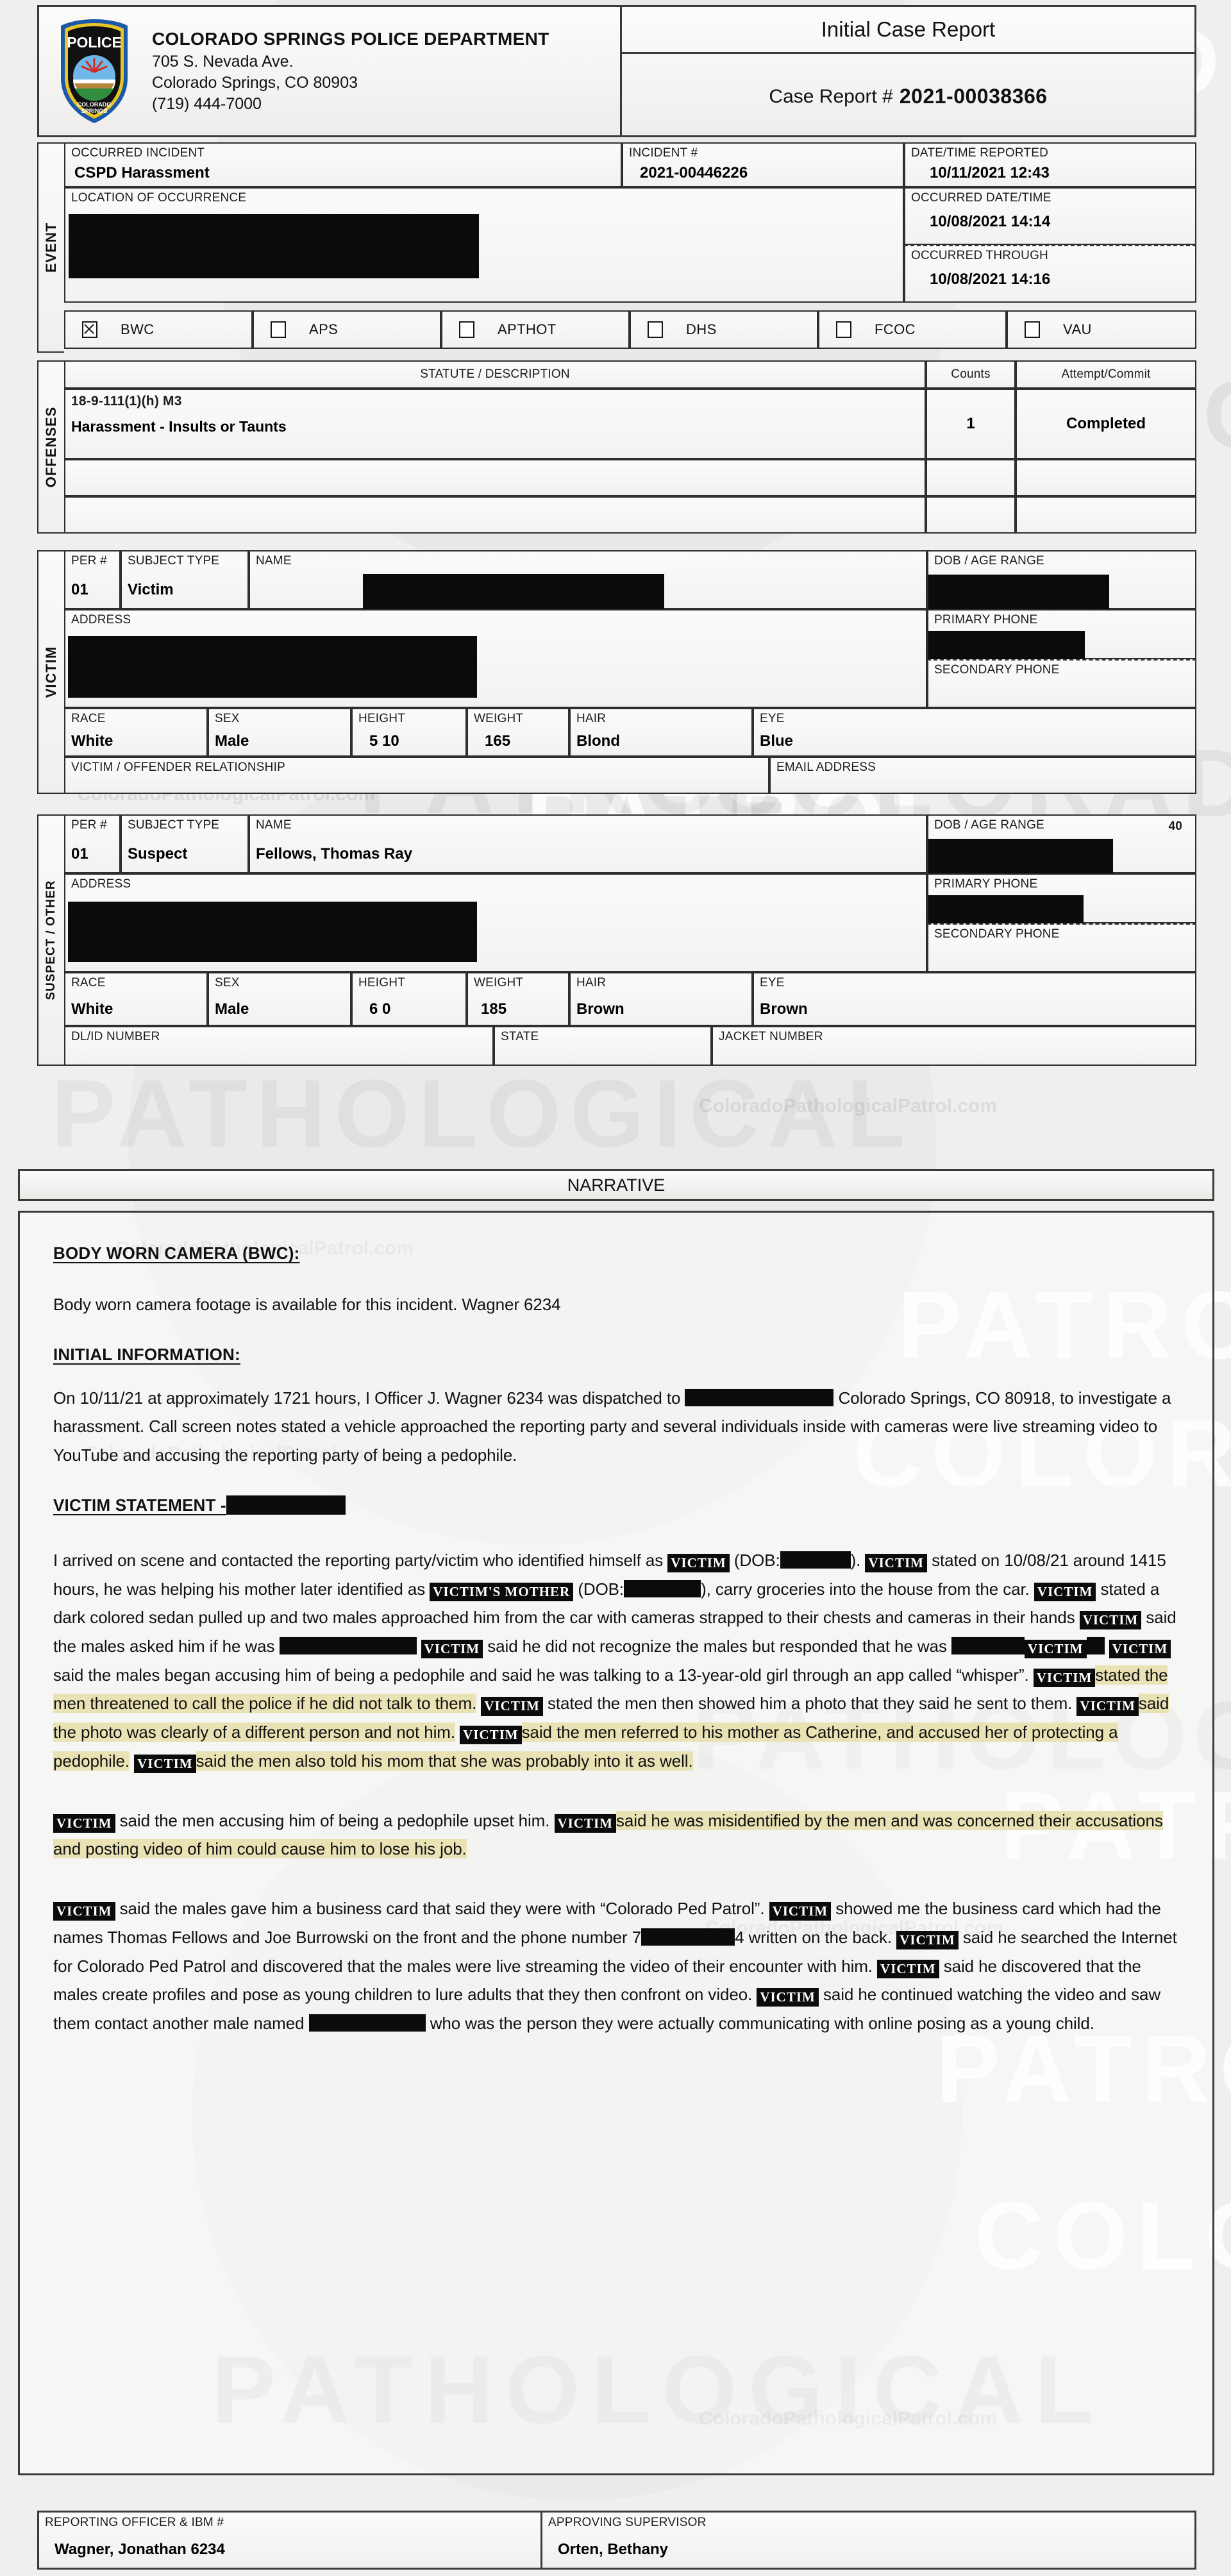 The image size is (1231, 2576). Describe the element at coordinates (513, 592) in the screenshot. I see `redaction-block-victim-name` at that location.